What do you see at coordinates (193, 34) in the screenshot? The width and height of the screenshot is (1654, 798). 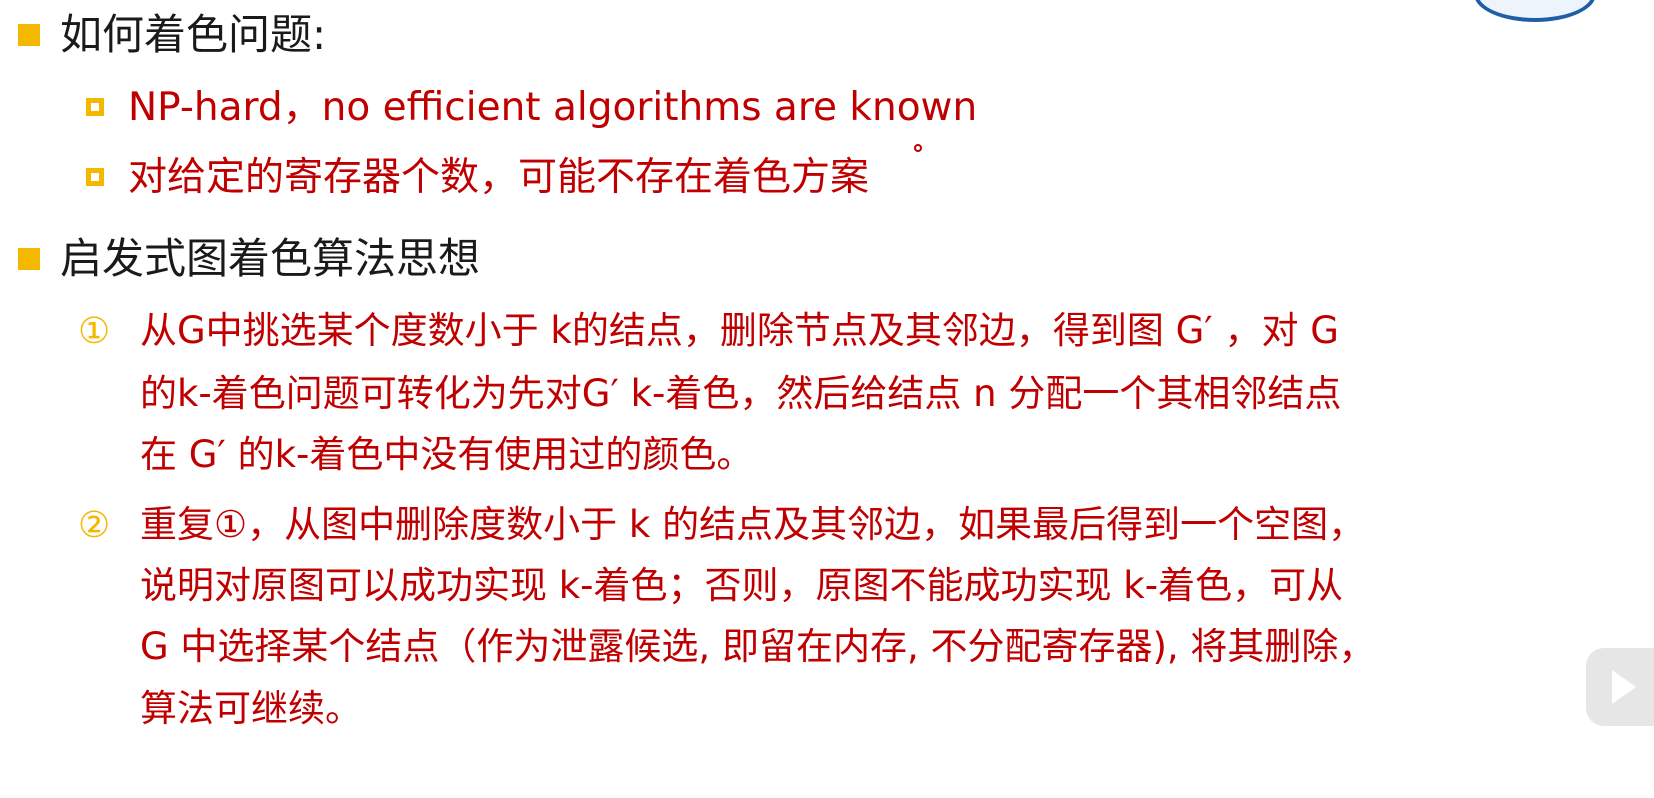 I see `section1-heading: 如何着色问题:` at bounding box center [193, 34].